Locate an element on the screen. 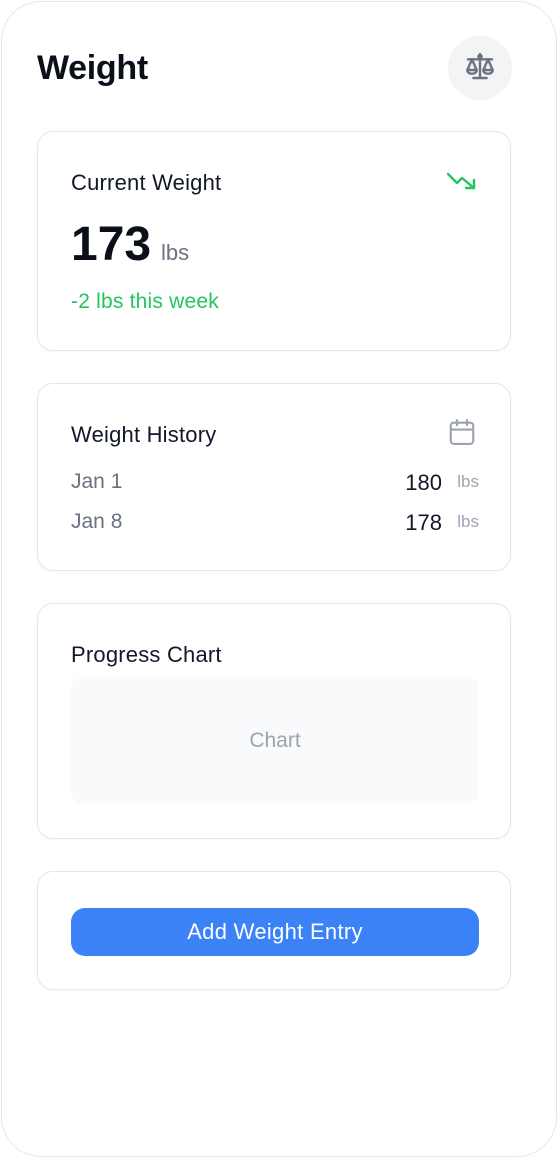  scale-icon is located at coordinates (480, 68).